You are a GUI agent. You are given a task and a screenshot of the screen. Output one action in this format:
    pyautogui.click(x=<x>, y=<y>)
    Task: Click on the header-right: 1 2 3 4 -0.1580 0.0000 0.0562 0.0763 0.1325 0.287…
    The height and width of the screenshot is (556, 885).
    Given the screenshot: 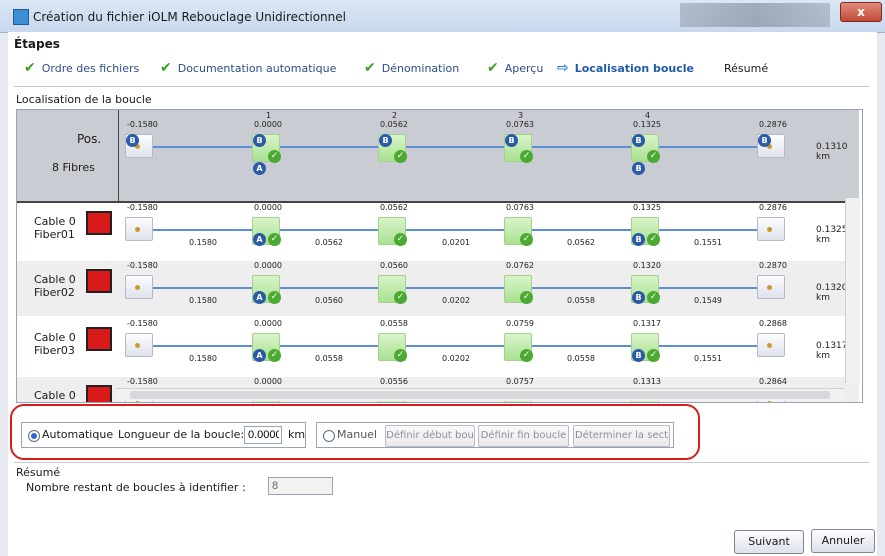 What is the action you would take?
    pyautogui.click(x=489, y=156)
    